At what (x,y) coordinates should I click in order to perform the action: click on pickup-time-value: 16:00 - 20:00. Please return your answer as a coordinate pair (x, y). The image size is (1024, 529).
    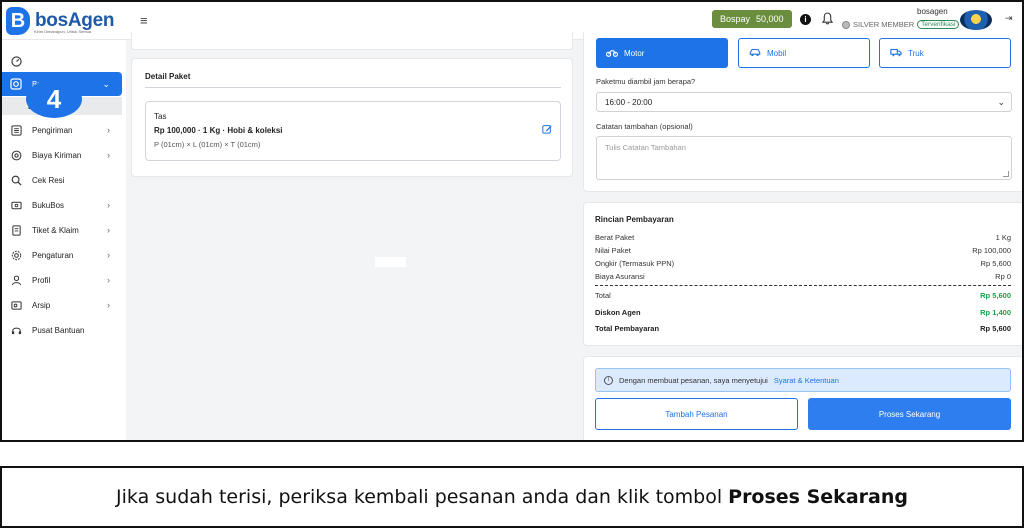
    Looking at the image, I should click on (629, 102).